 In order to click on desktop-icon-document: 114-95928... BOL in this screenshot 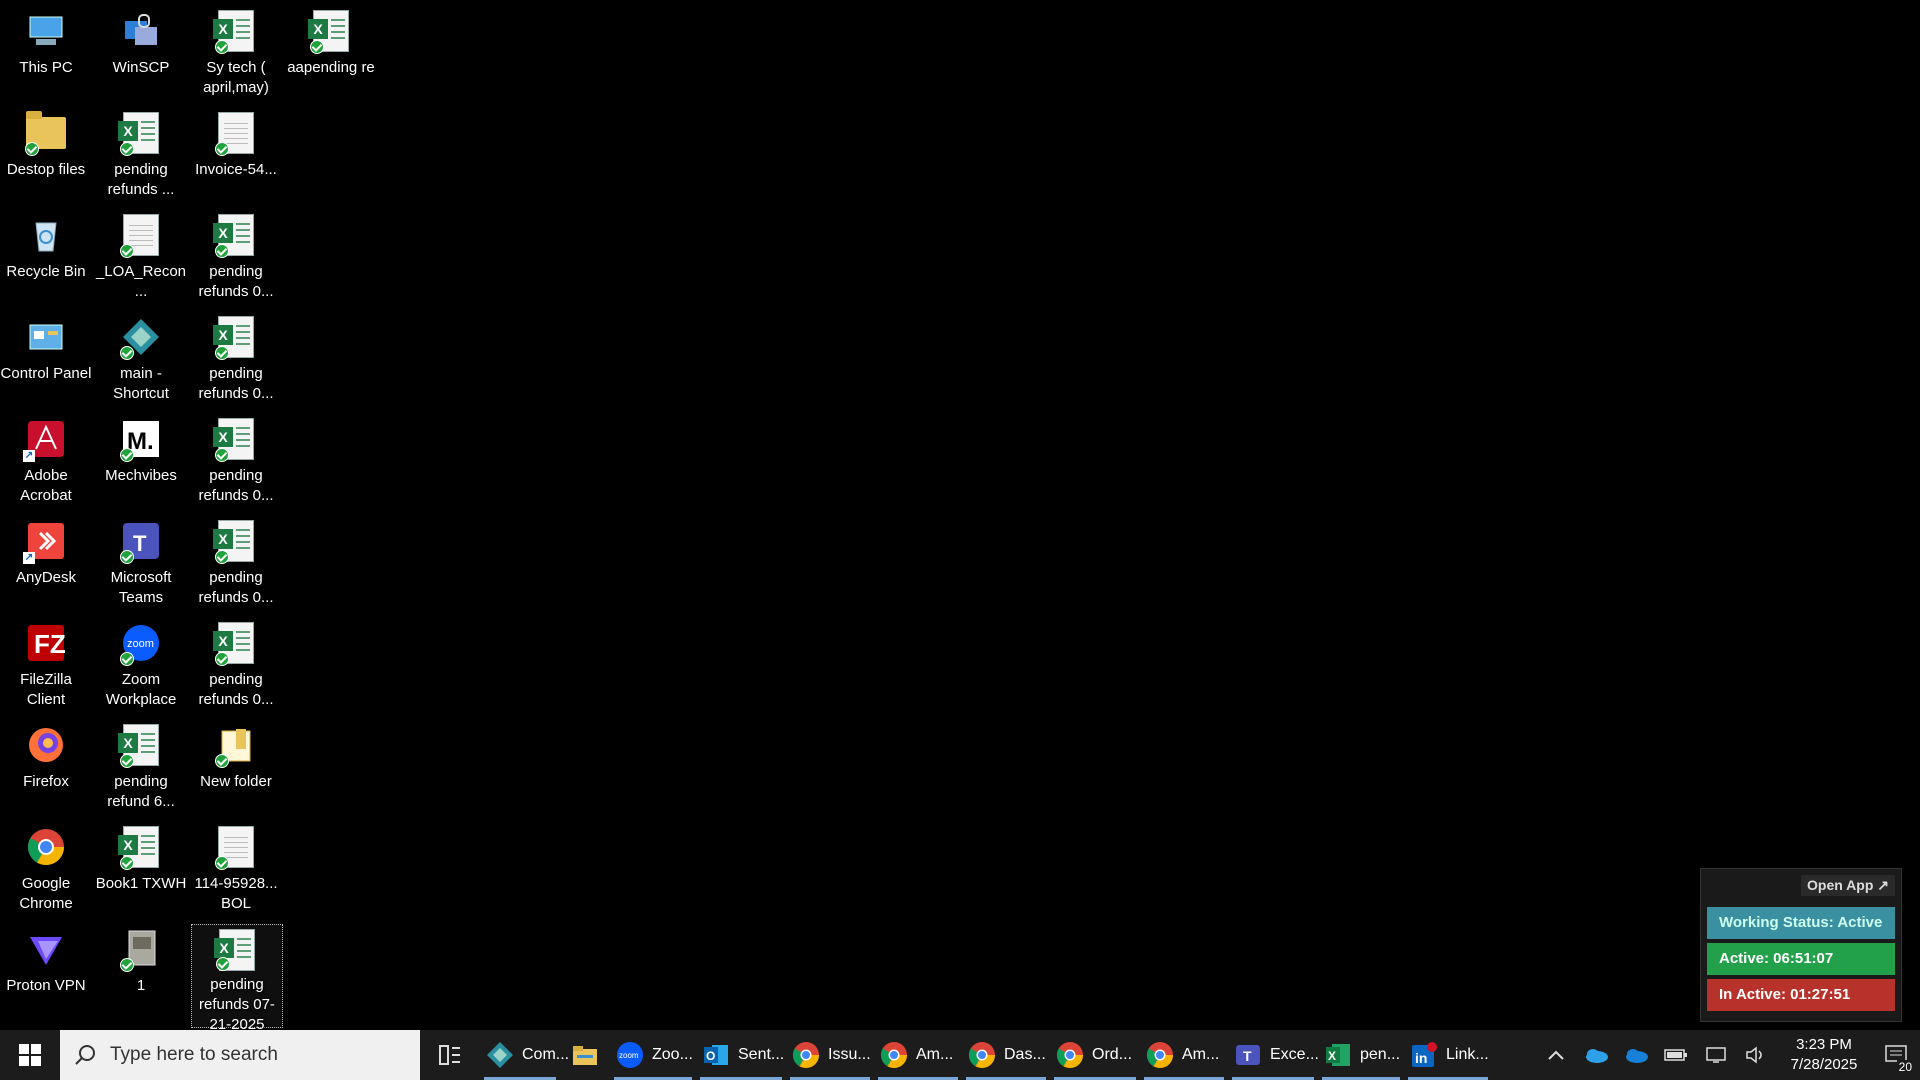, I will do `click(236, 869)`.